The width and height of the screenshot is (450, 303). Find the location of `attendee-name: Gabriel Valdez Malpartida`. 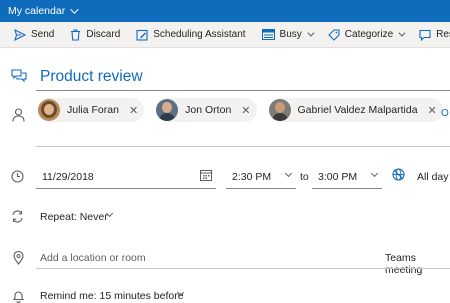

attendee-name: Gabriel Valdez Malpartida is located at coordinates (357, 110).